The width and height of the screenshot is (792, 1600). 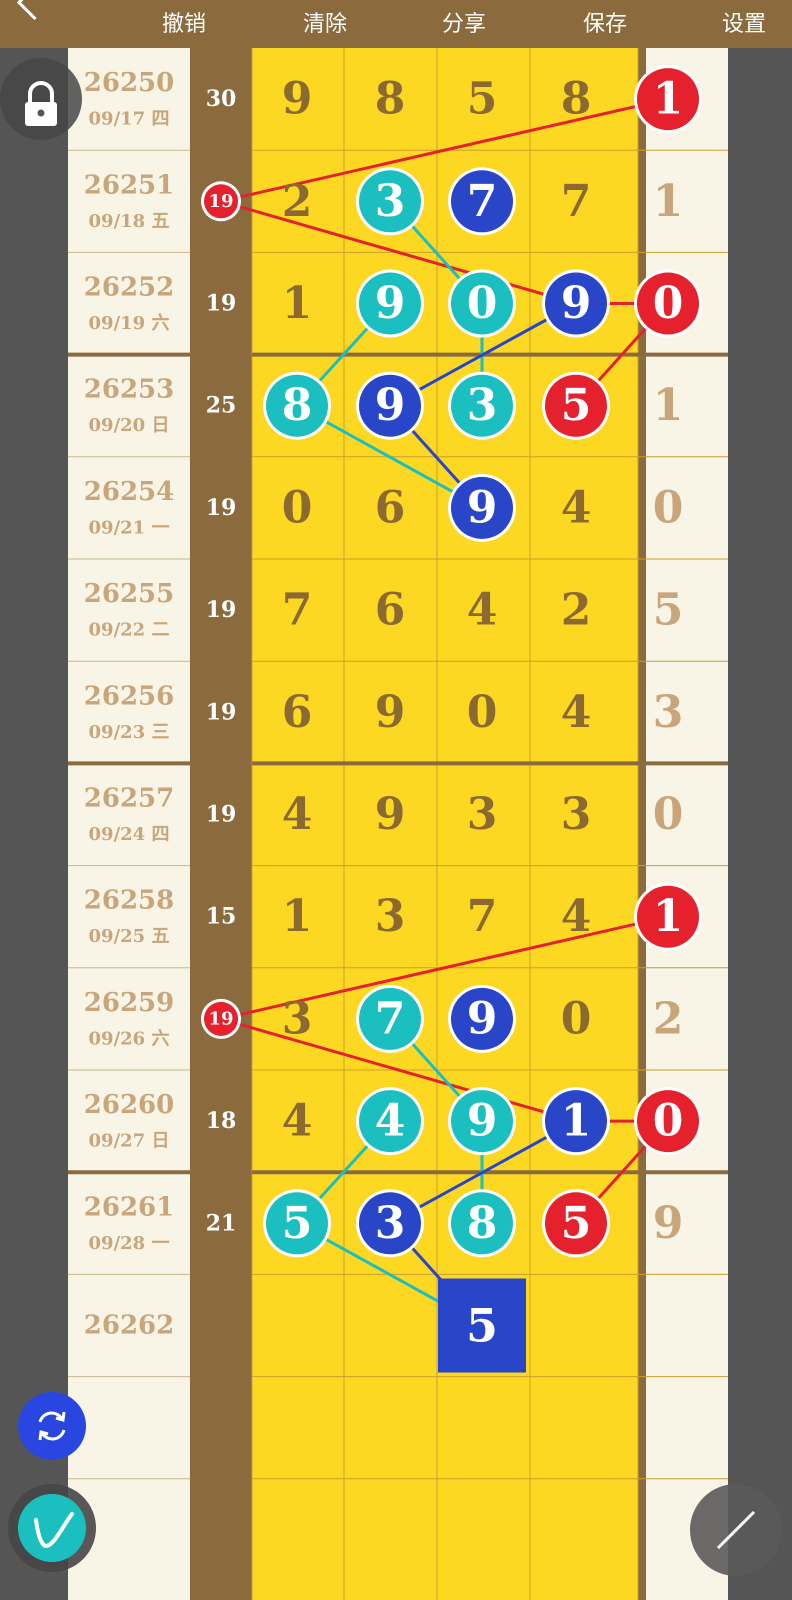 What do you see at coordinates (668, 712) in the screenshot?
I see `last-value: 3` at bounding box center [668, 712].